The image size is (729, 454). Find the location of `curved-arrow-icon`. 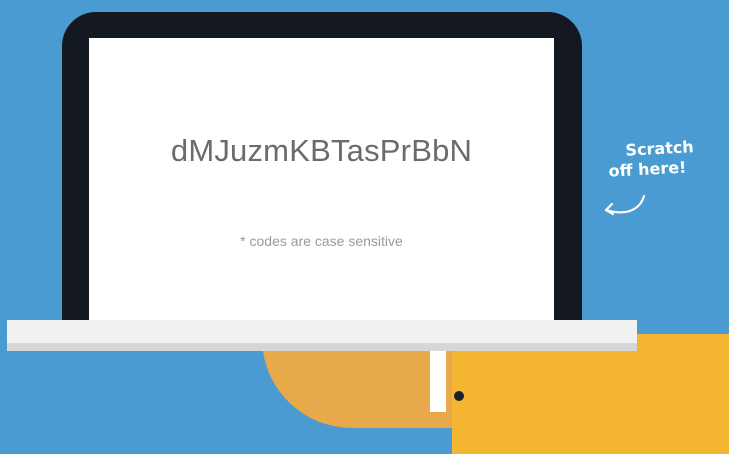

curved-arrow-icon is located at coordinates (625, 205).